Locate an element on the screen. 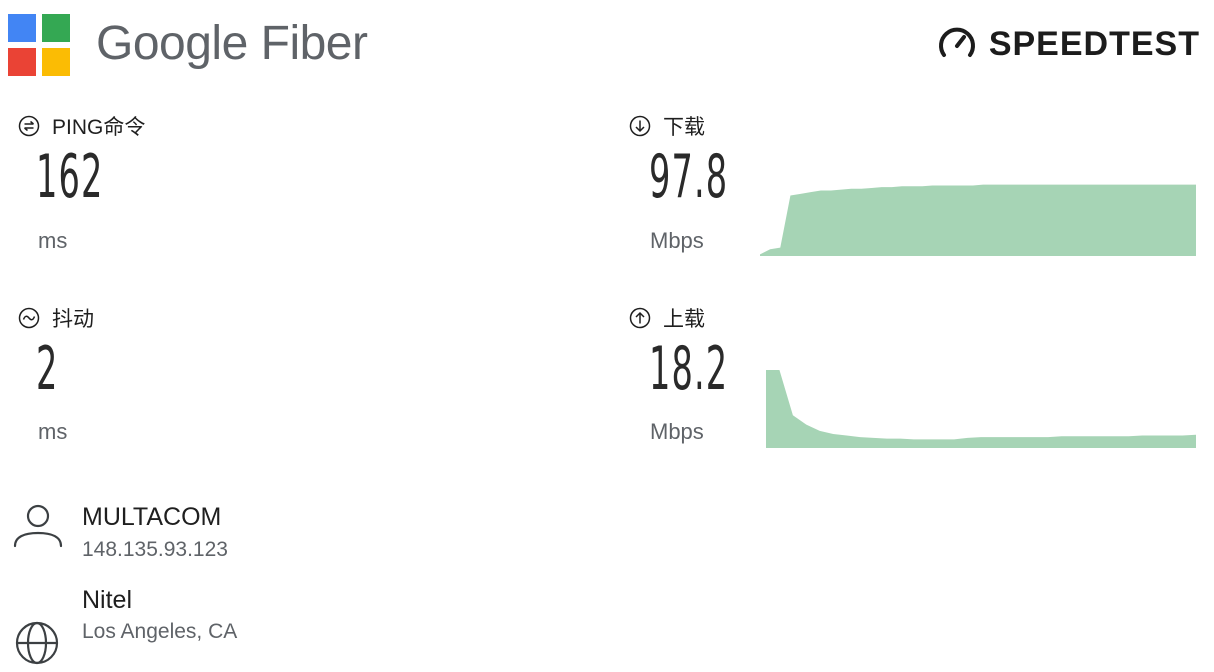 Image resolution: width=1214 pixels, height=672 pixels. upload-speed-chart is located at coordinates (981, 409).